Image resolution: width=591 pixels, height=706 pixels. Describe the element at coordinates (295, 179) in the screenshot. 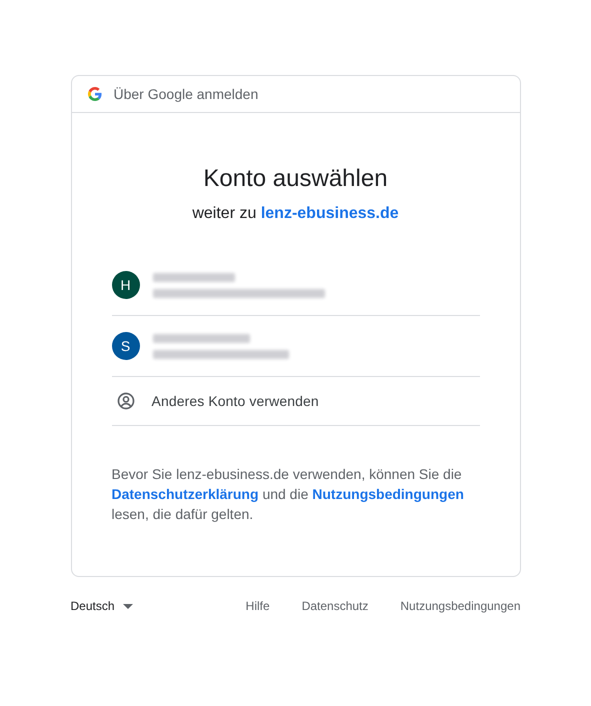

I see `page-heading: Konto auswählen` at that location.